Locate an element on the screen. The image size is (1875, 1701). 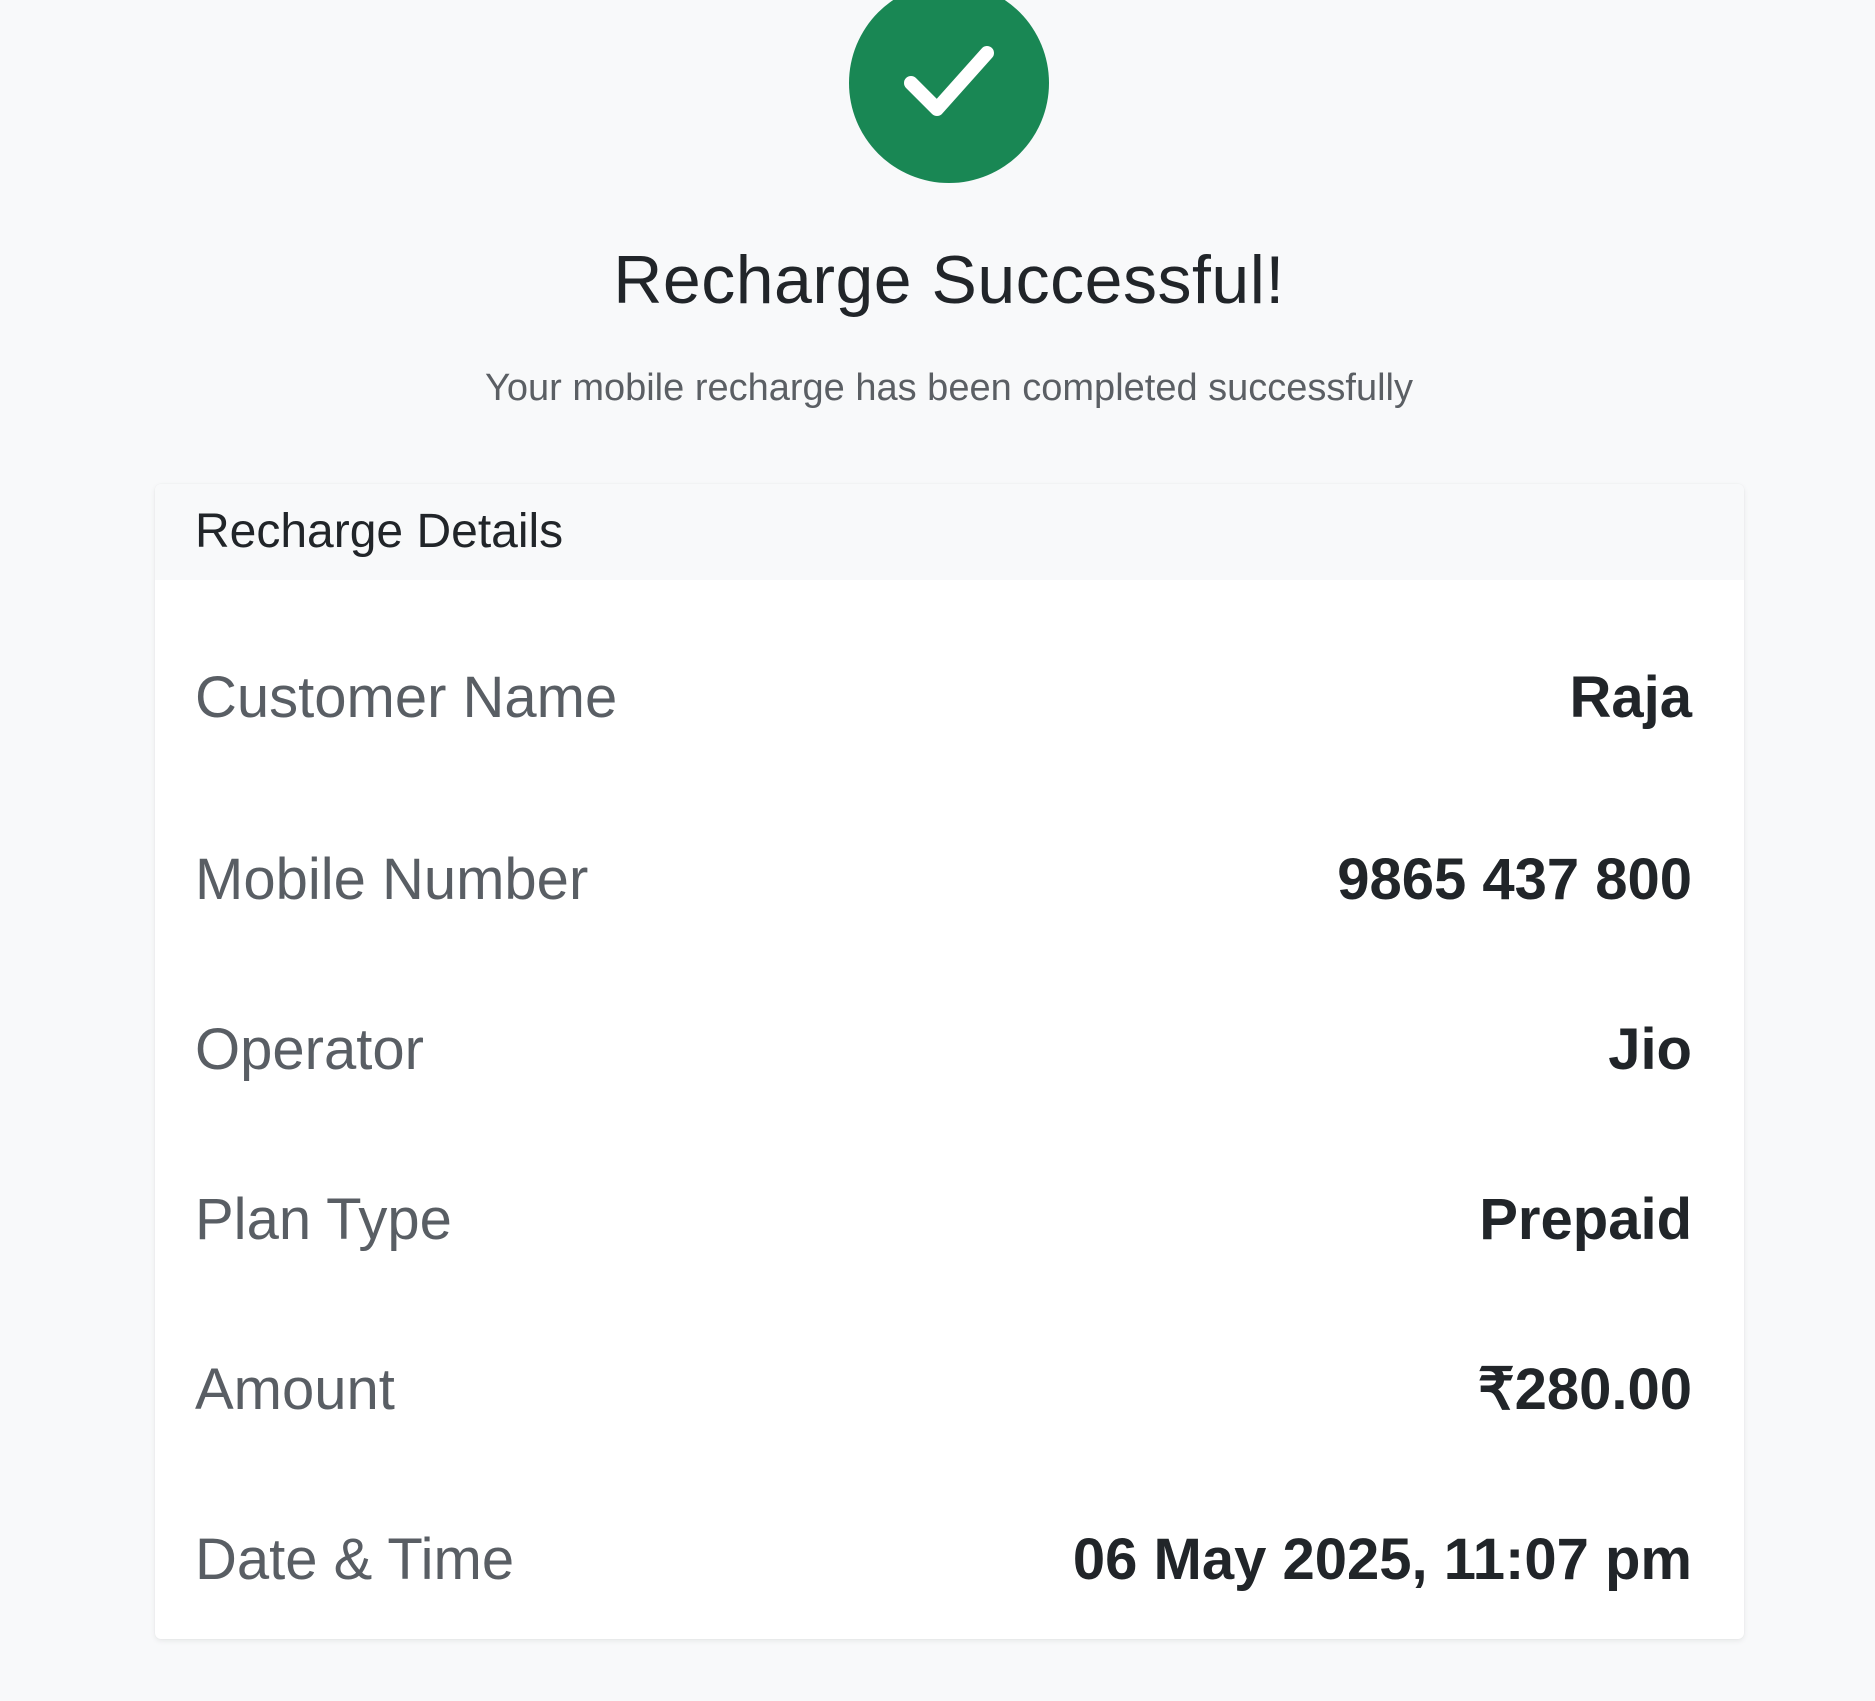
success-badge is located at coordinates (949, 91).